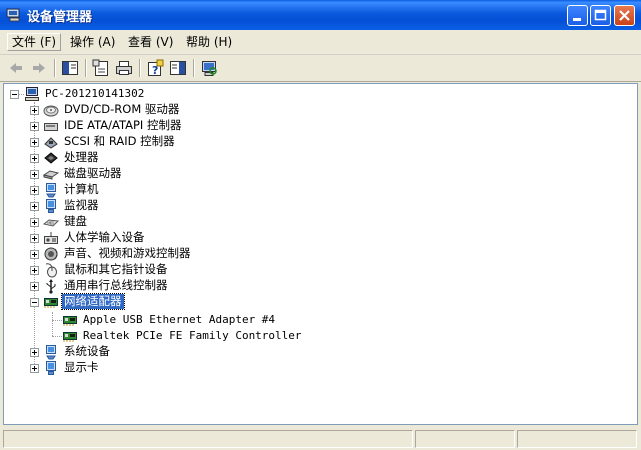 The width and height of the screenshot is (641, 450). I want to click on ide-controller-icon, so click(51, 127).